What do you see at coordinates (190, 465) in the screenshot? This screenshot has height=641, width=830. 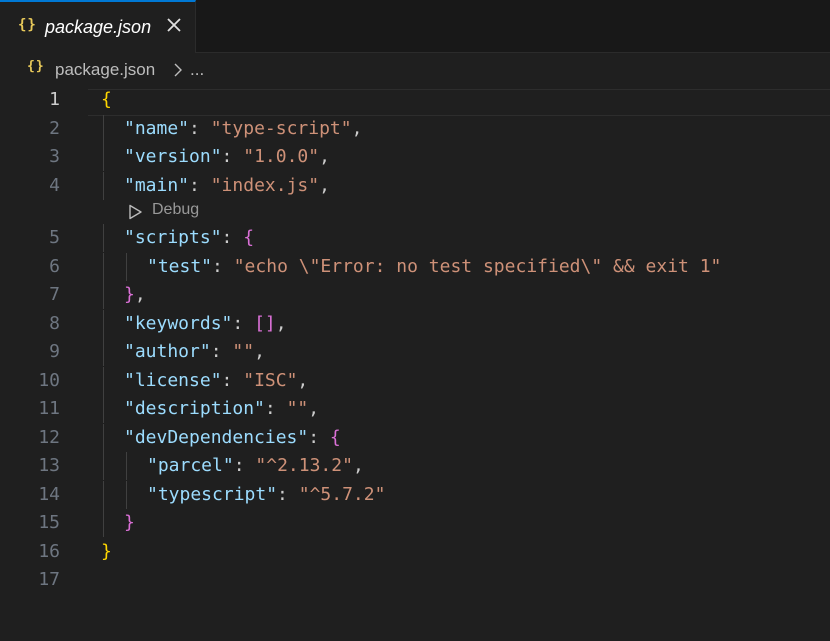 I see `code-token: "parcel"` at bounding box center [190, 465].